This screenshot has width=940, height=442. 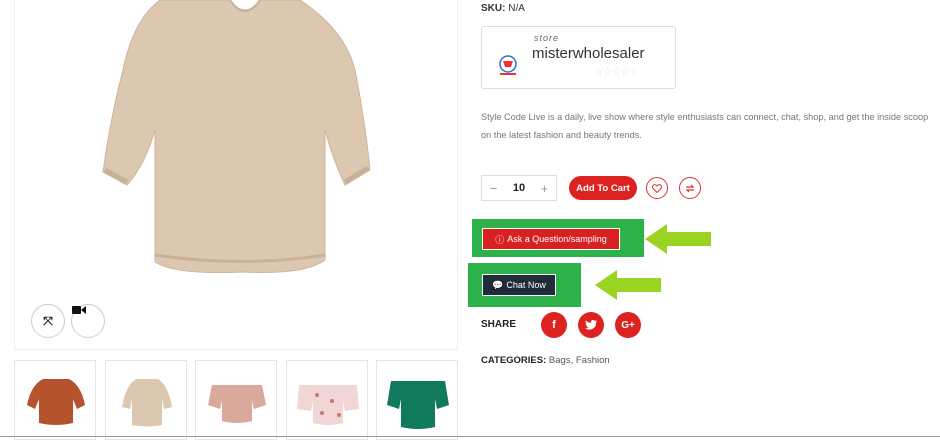 What do you see at coordinates (494, 188) in the screenshot?
I see `qty-minus-button: −` at bounding box center [494, 188].